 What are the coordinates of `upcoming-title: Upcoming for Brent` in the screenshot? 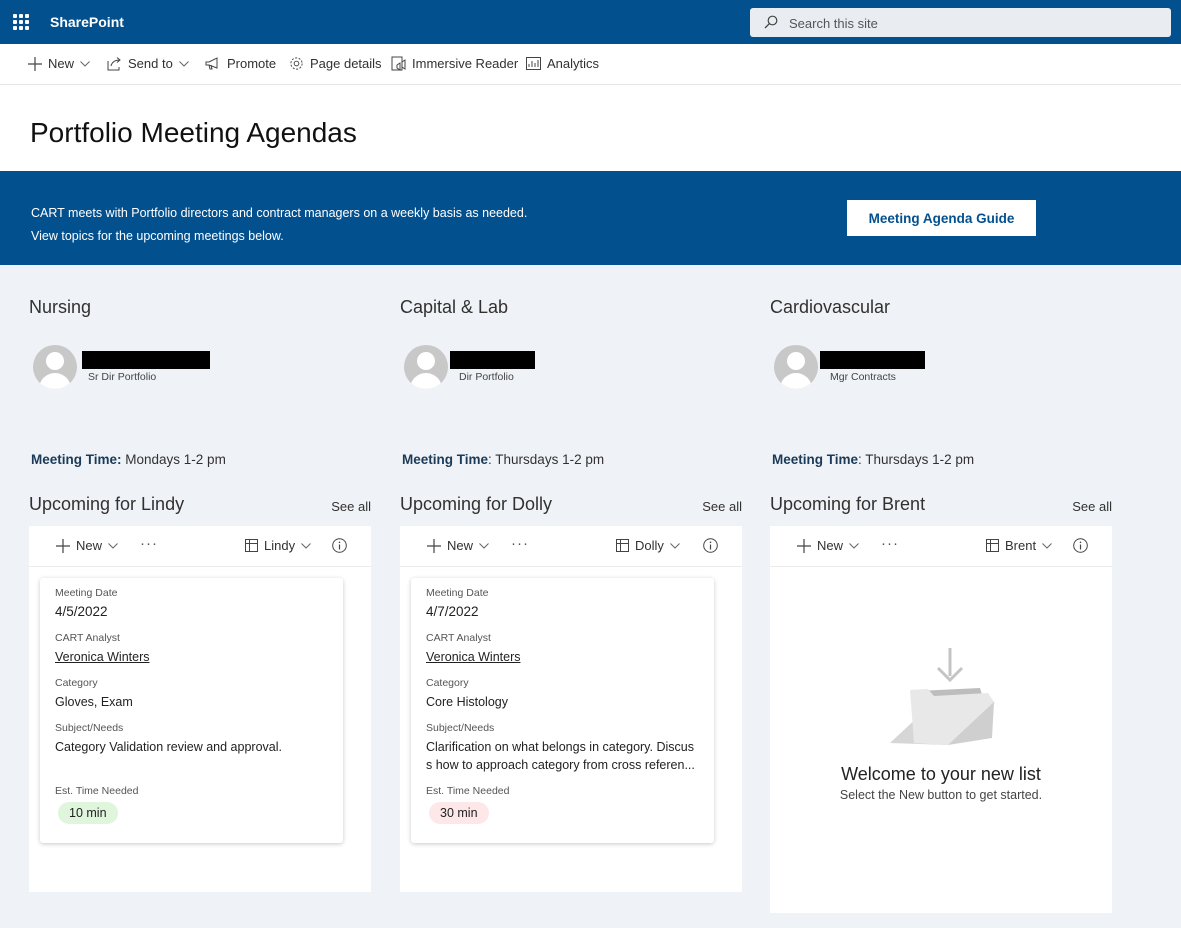 It's located at (848, 504).